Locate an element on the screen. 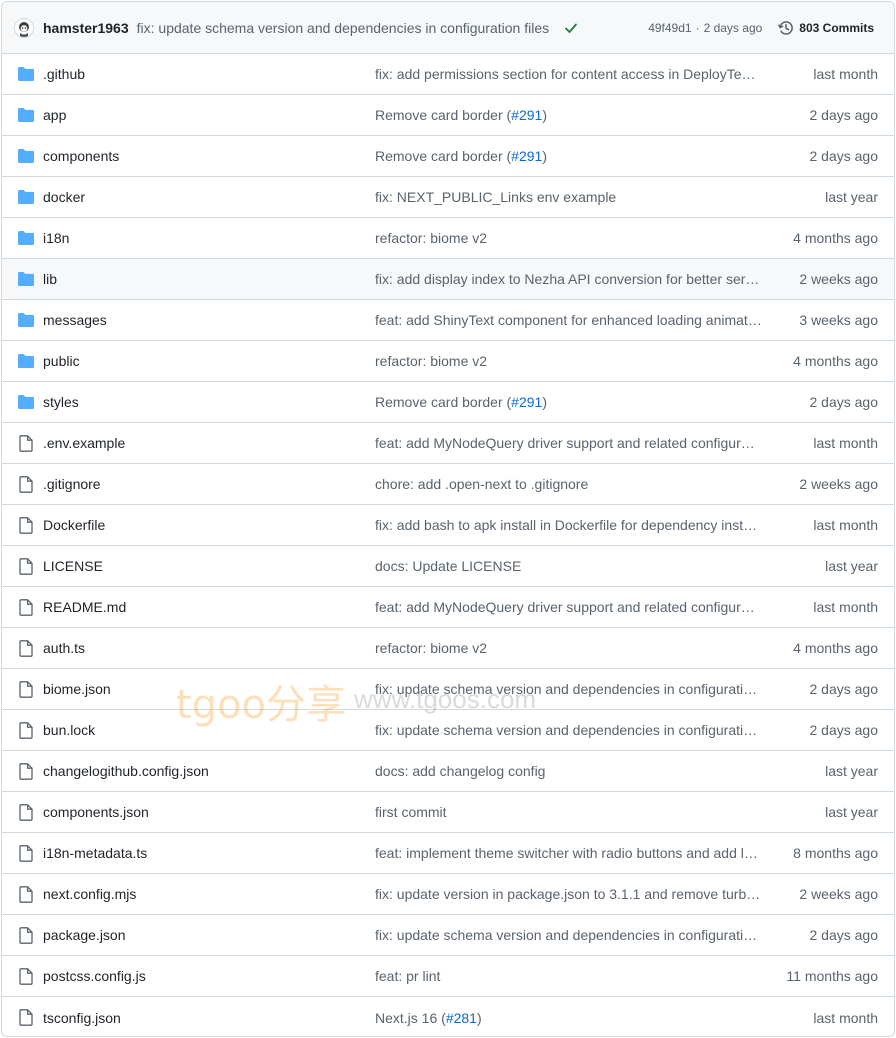  file-row: tsconfig.json Next.js 16 (#281) last month is located at coordinates (448, 1016).